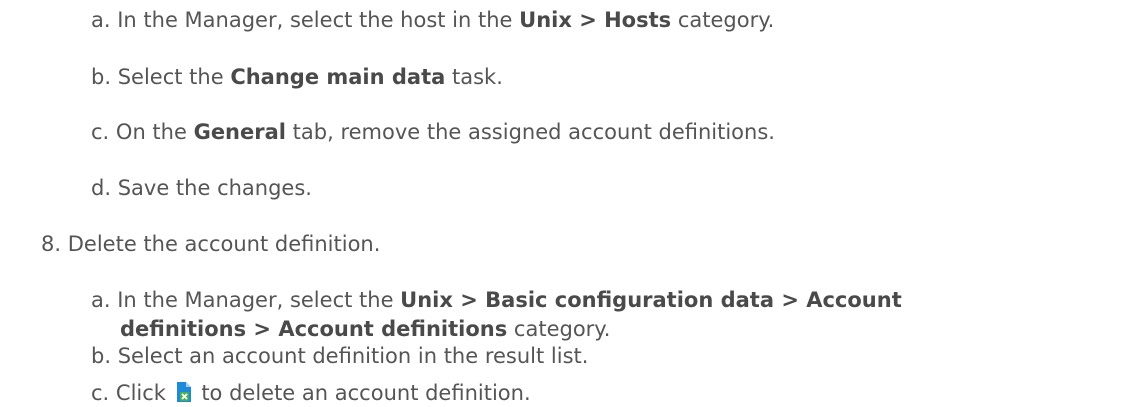  What do you see at coordinates (595, 20) in the screenshot?
I see `menu-path: Unix > Hosts` at bounding box center [595, 20].